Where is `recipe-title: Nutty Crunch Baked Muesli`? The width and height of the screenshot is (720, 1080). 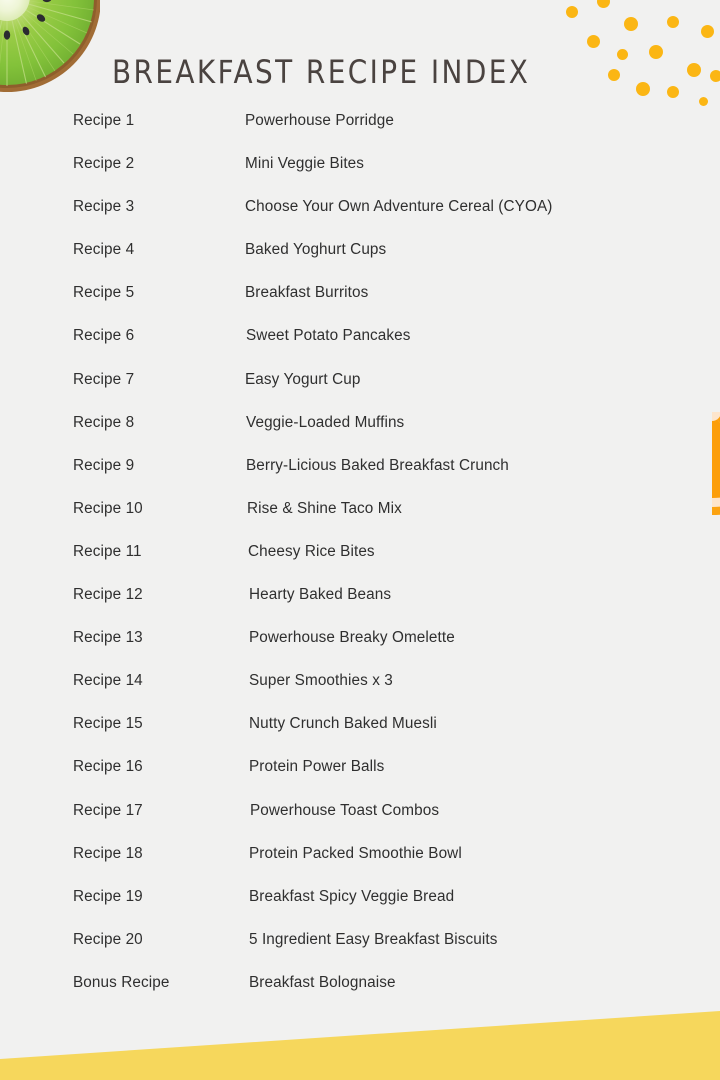 recipe-title: Nutty Crunch Baked Muesli is located at coordinates (343, 724).